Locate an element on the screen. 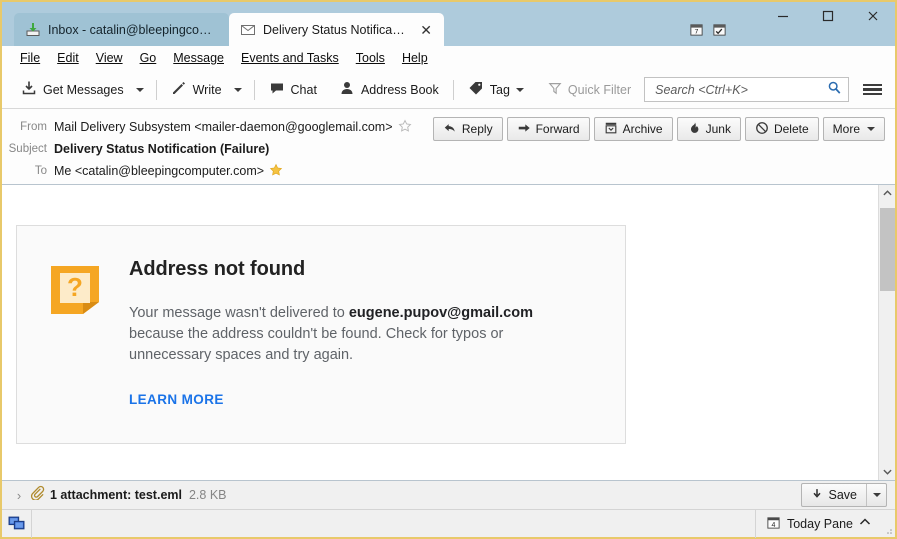 The width and height of the screenshot is (897, 539). menu-events-and-tasks: Events and Tasks is located at coordinates (290, 58).